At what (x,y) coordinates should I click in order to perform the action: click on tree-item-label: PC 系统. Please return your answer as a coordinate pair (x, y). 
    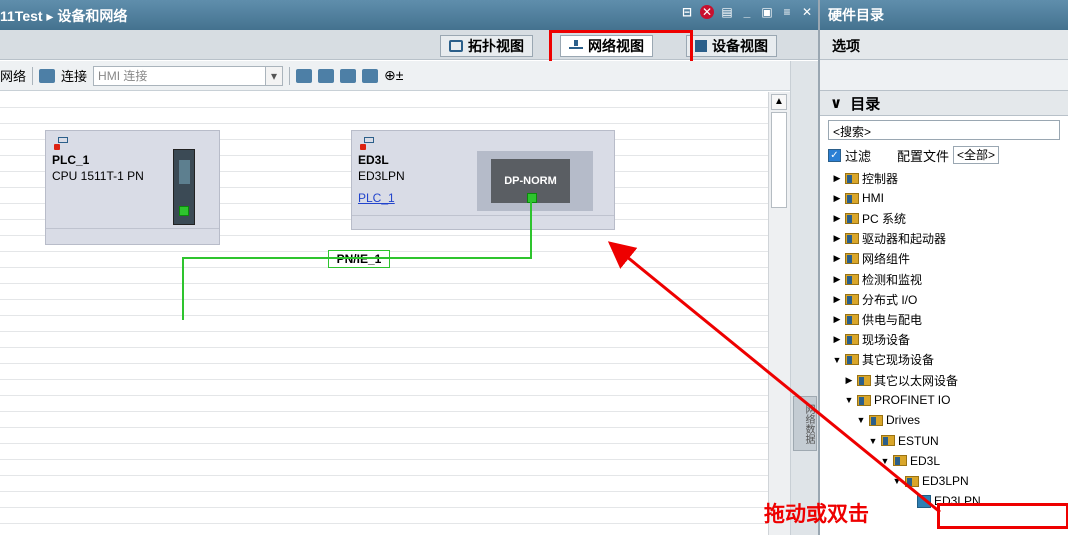
    Looking at the image, I should click on (884, 218).